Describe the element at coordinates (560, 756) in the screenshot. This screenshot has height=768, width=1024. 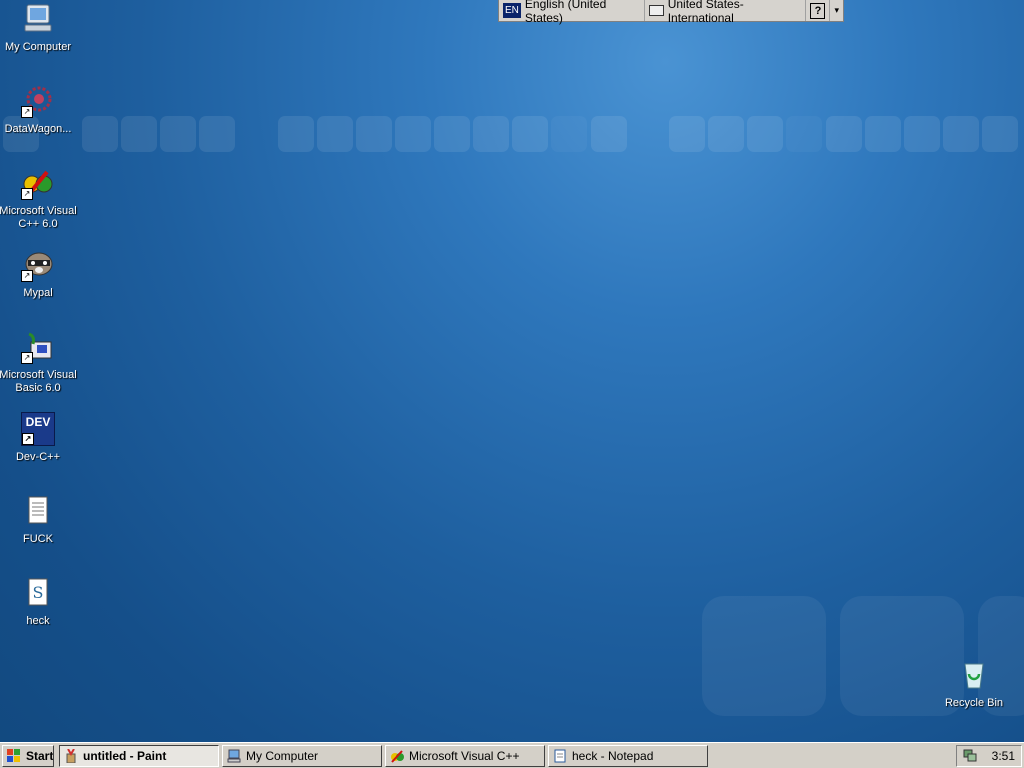
I see `notepad-icon` at that location.